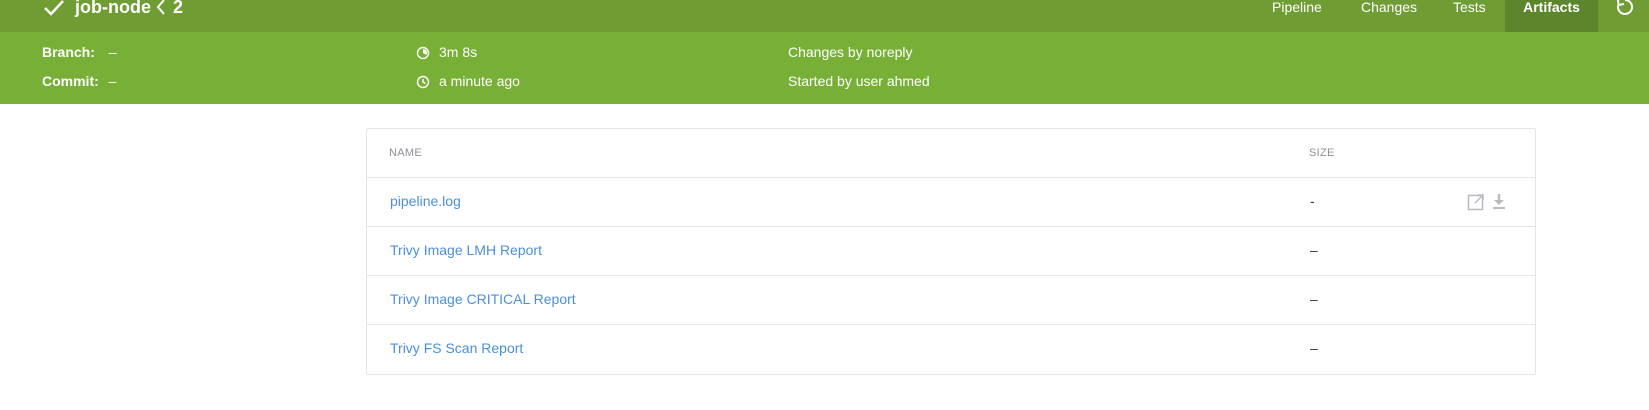 The image size is (1649, 410). I want to click on artifact-size: -, so click(1312, 201).